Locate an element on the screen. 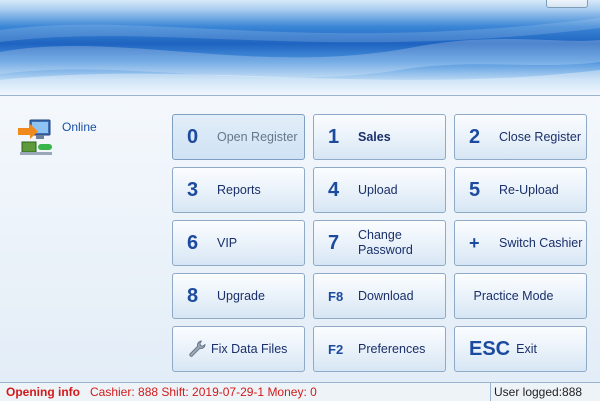  button-label: Preferences is located at coordinates (392, 348).